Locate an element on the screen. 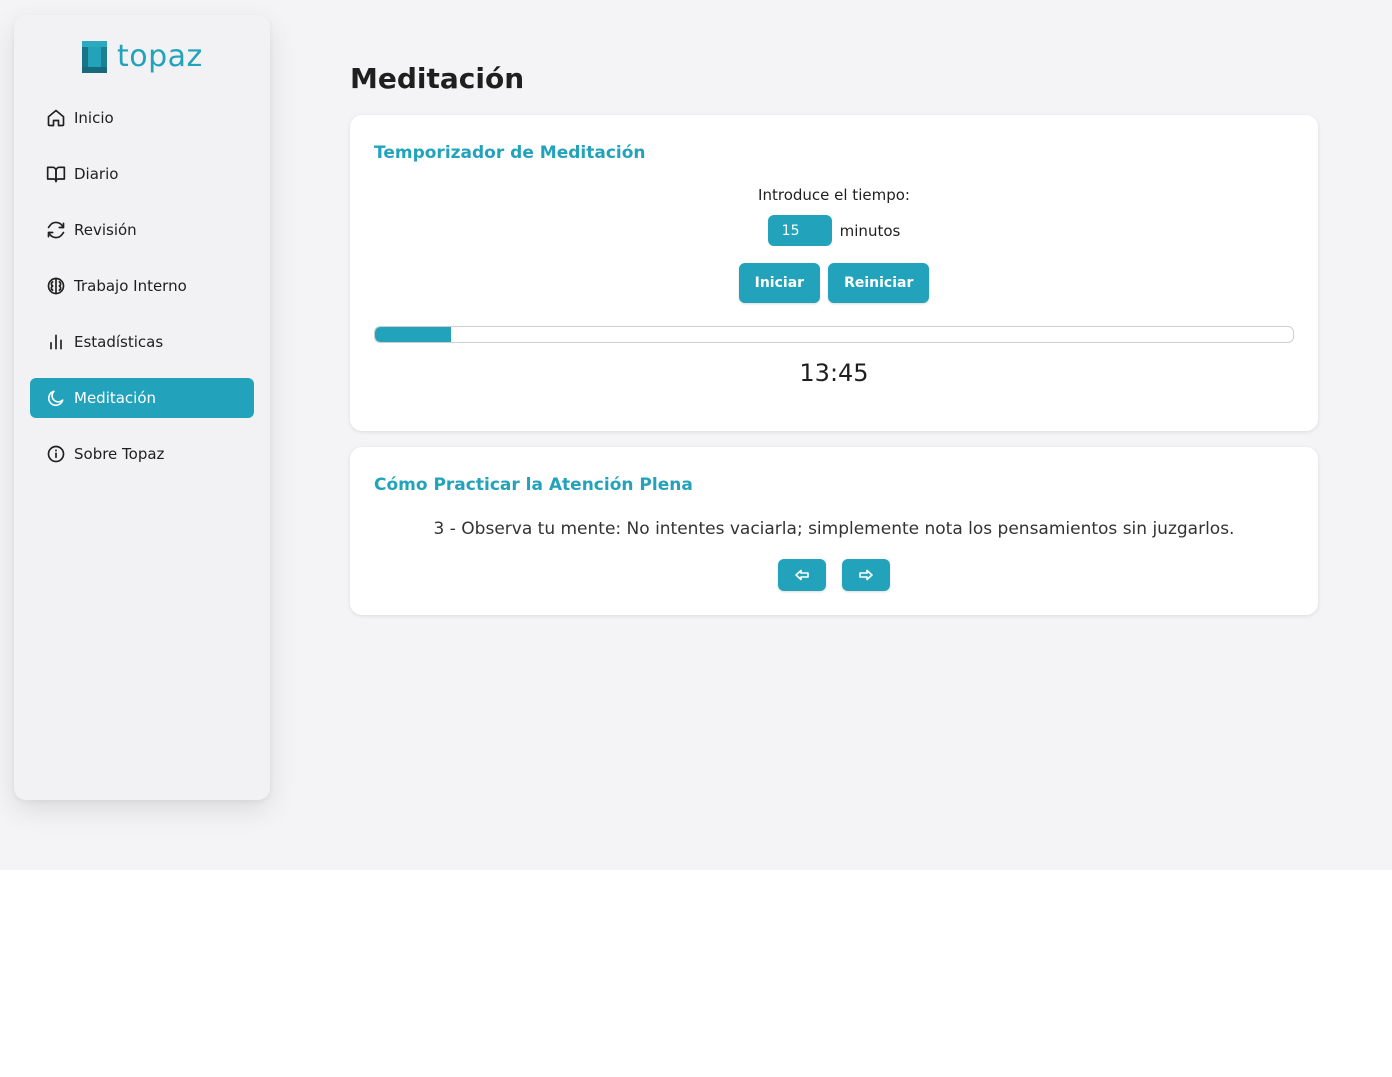  sidebar-item-label: Sobre Topaz is located at coordinates (119, 454).